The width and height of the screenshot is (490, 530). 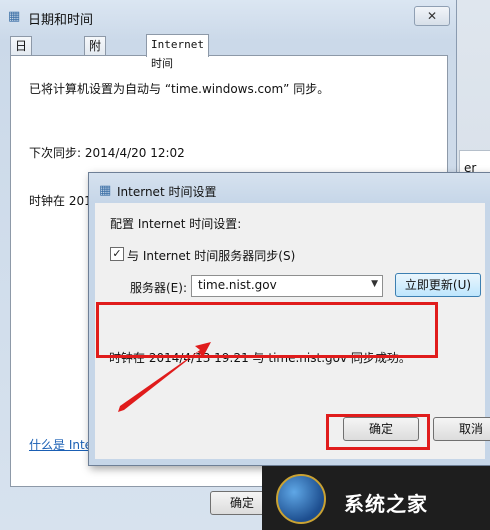 I want to click on watermark-logo: 系统之家, so click(x=376, y=498).